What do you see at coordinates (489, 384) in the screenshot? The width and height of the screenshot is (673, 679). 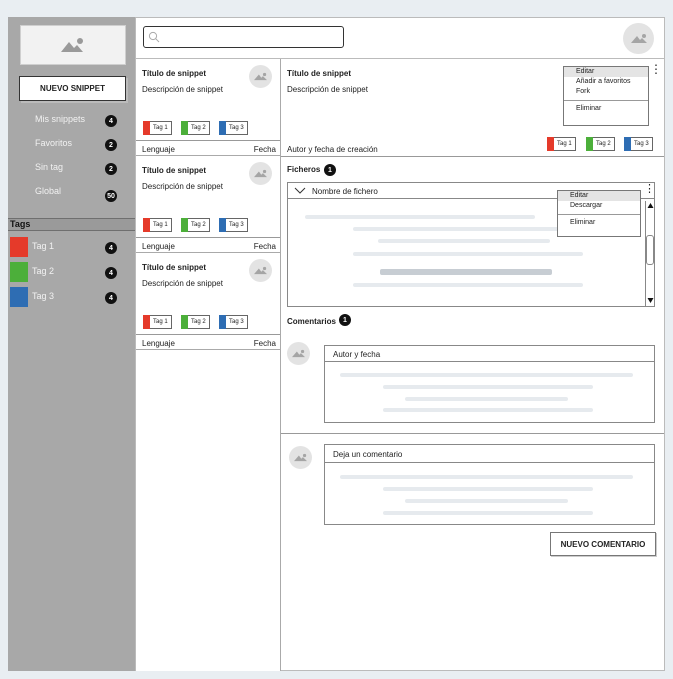 I see `comment-card: Autor y fecha` at bounding box center [489, 384].